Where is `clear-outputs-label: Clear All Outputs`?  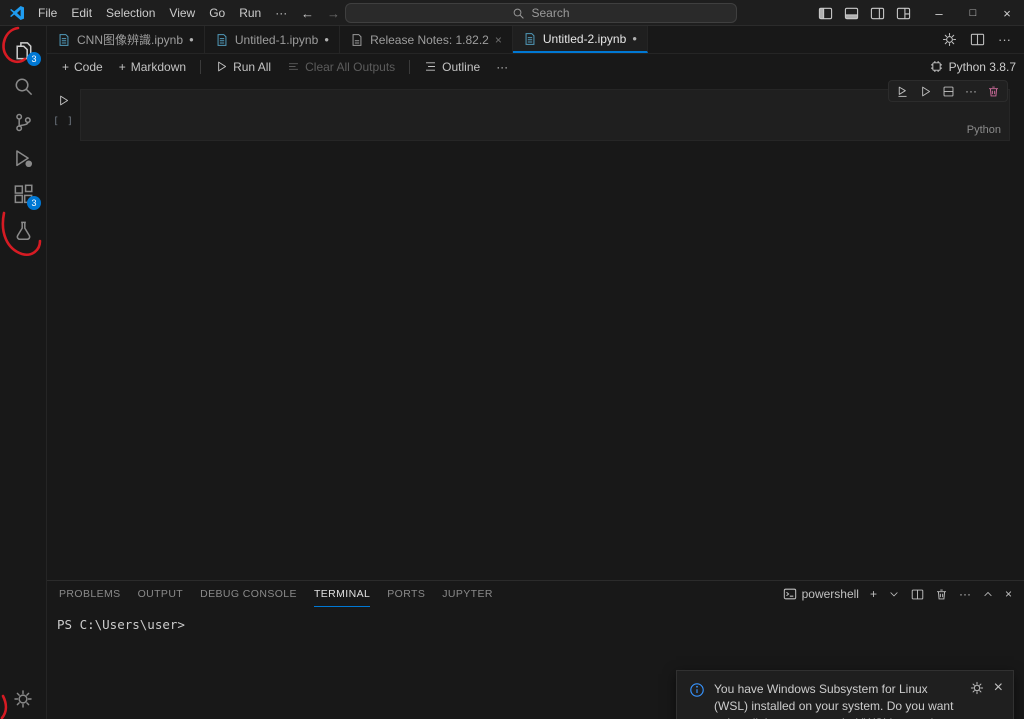 clear-outputs-label: Clear All Outputs is located at coordinates (350, 66).